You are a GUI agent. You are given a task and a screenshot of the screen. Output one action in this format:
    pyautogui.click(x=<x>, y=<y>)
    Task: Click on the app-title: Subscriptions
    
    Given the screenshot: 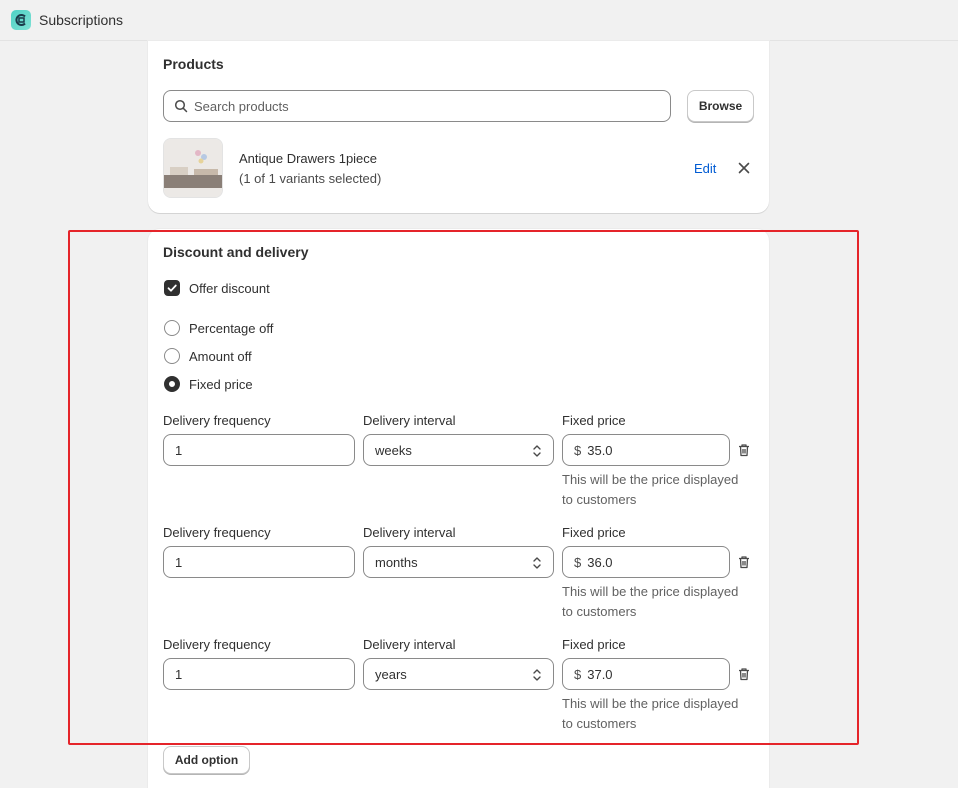 What is the action you would take?
    pyautogui.click(x=81, y=20)
    